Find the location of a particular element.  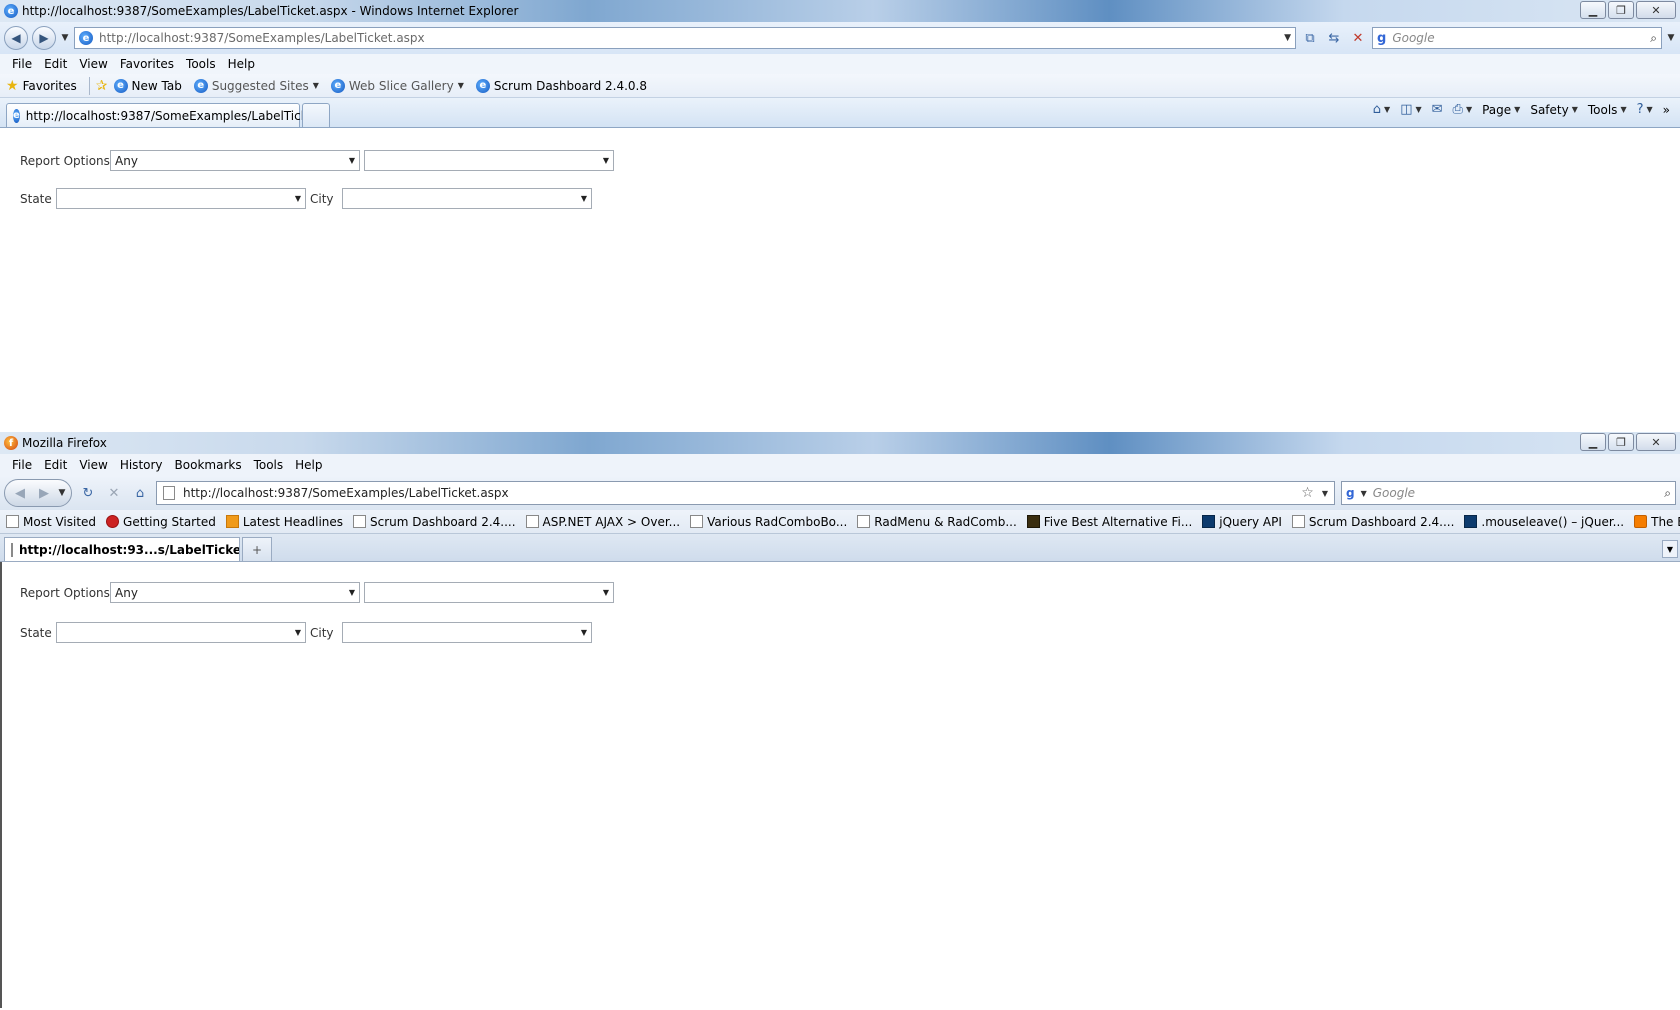

add-to-favorites-bar-icon: ✰ is located at coordinates (102, 86).